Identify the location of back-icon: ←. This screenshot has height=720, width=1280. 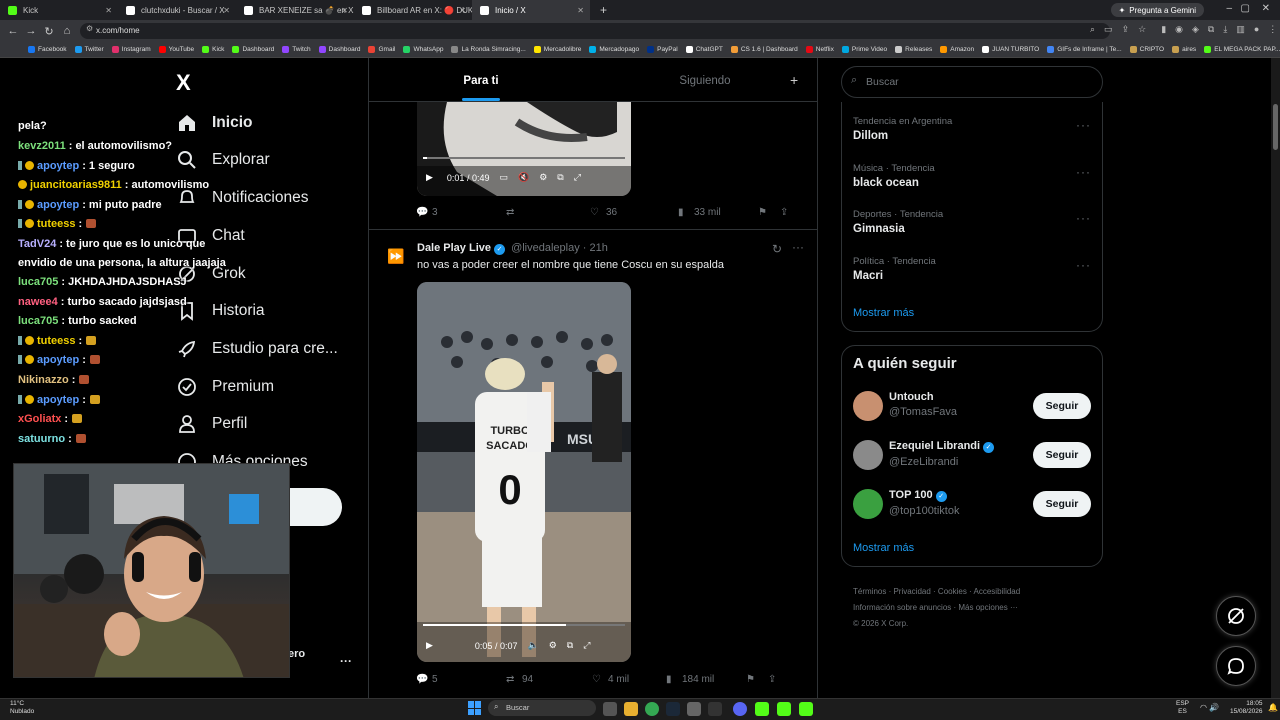
(13, 31).